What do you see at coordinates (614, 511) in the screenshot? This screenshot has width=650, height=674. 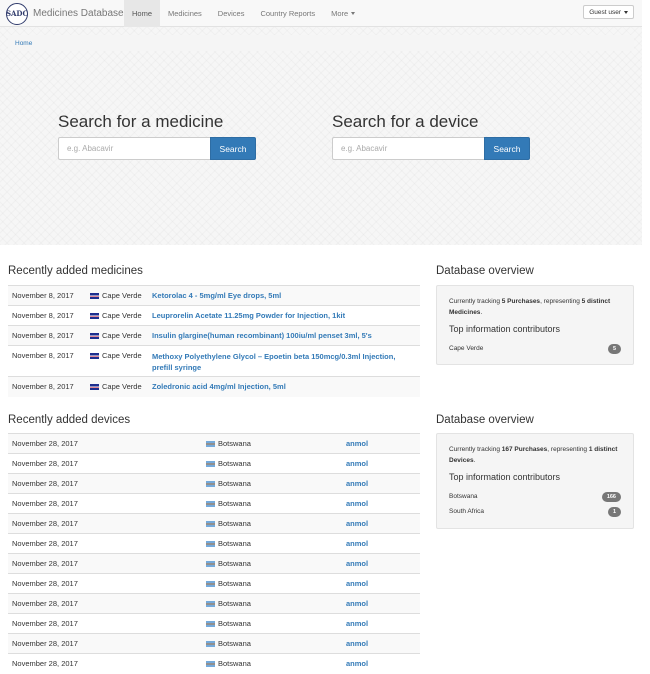 I see `contributor-count-badge: 1` at bounding box center [614, 511].